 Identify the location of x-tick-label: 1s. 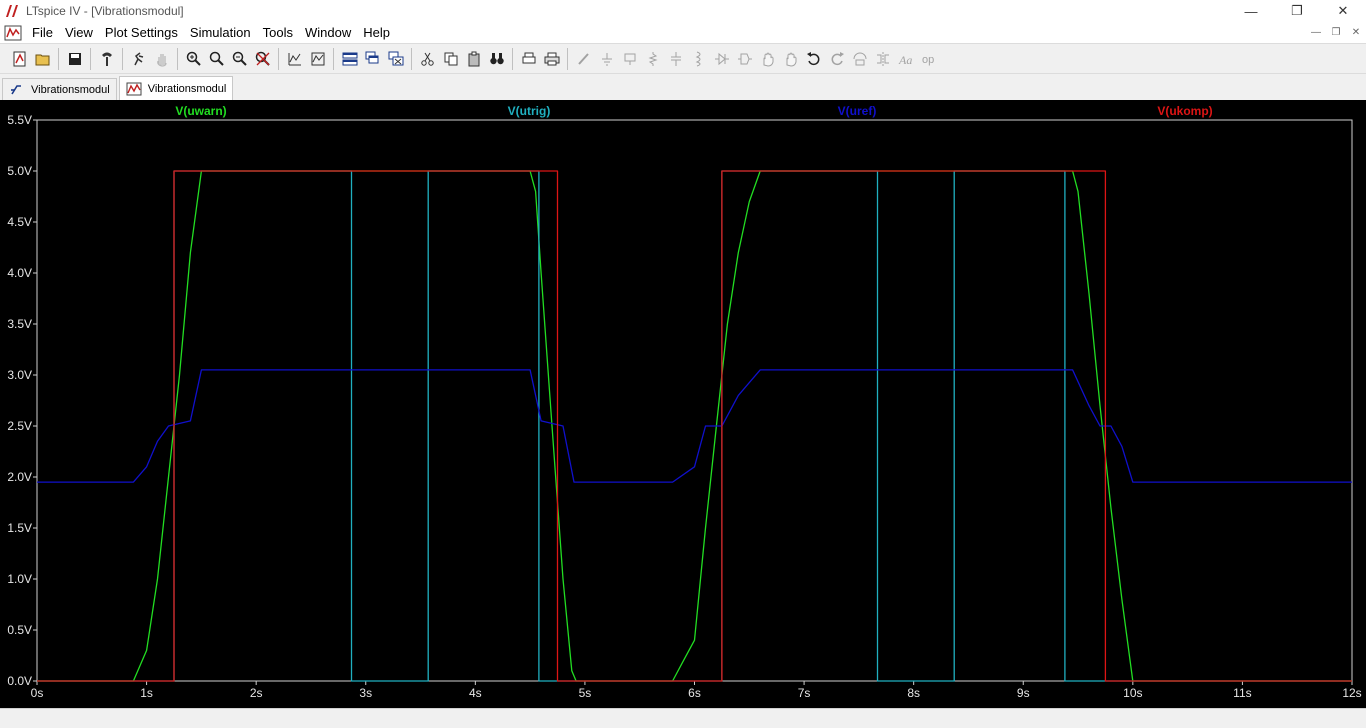
(146, 693).